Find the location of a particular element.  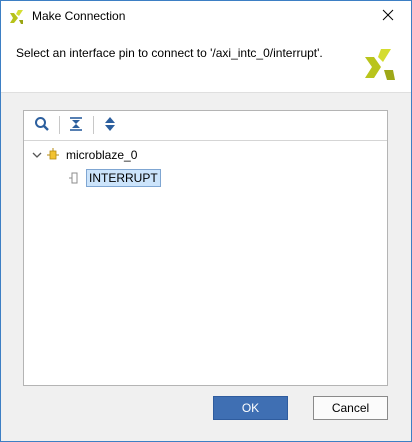

close-icon is located at coordinates (388, 16).